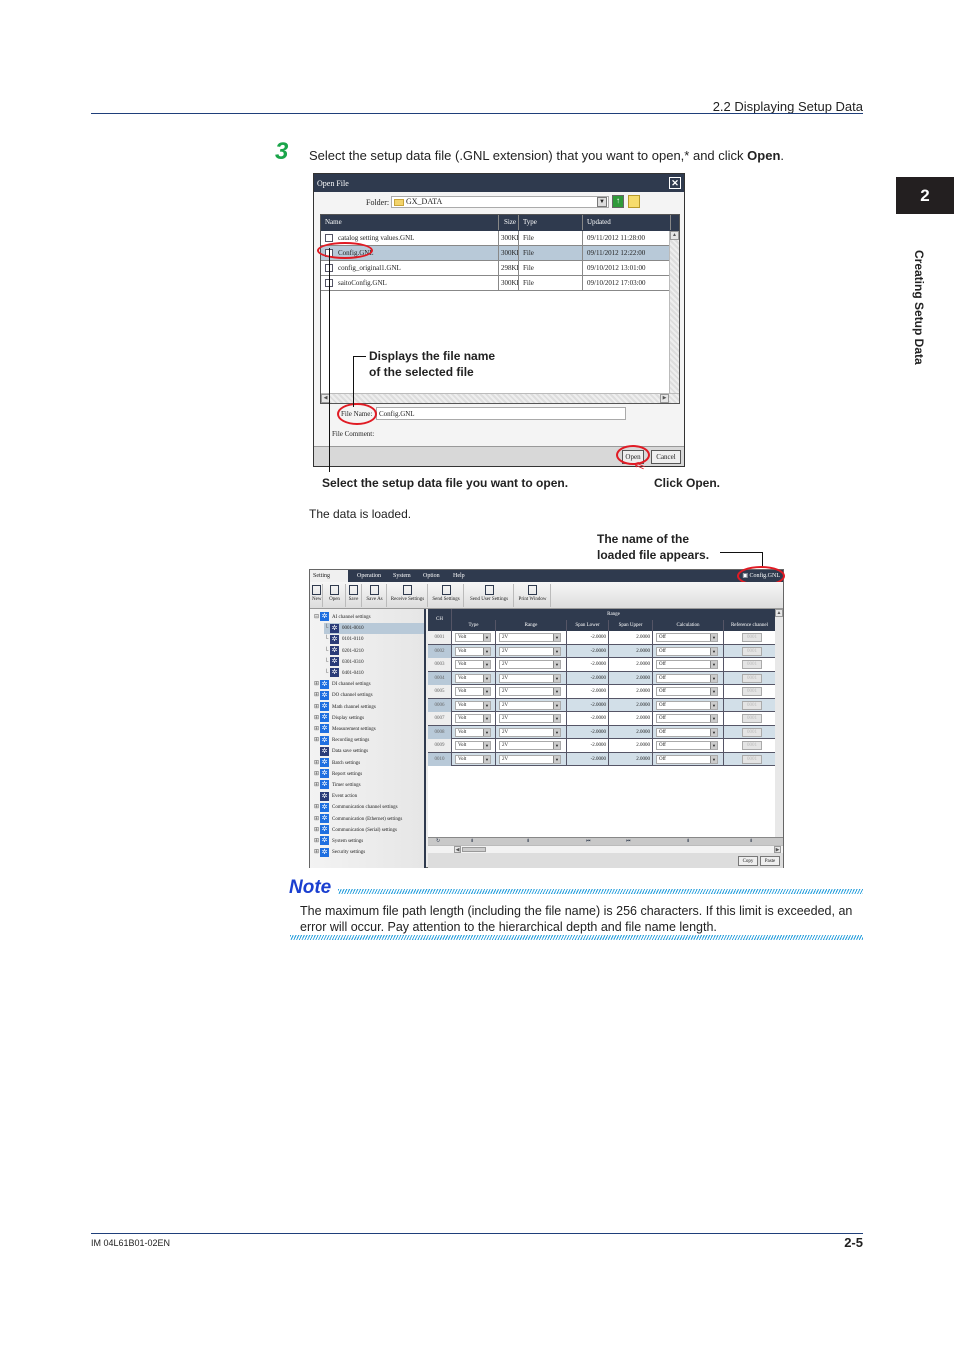 This screenshot has height=1350, width=954. Describe the element at coordinates (748, 861) in the screenshot. I see `copy-button: Copy` at that location.